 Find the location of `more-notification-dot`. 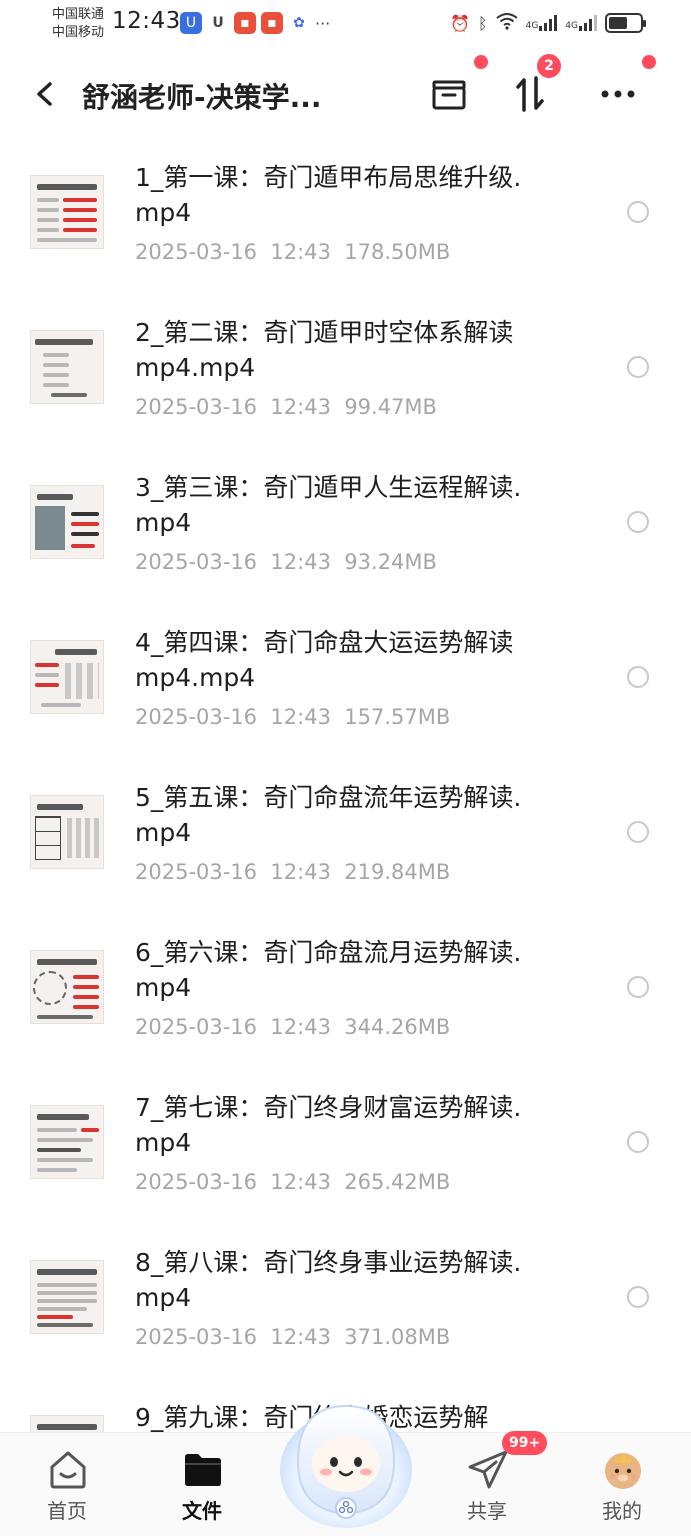

more-notification-dot is located at coordinates (649, 62).